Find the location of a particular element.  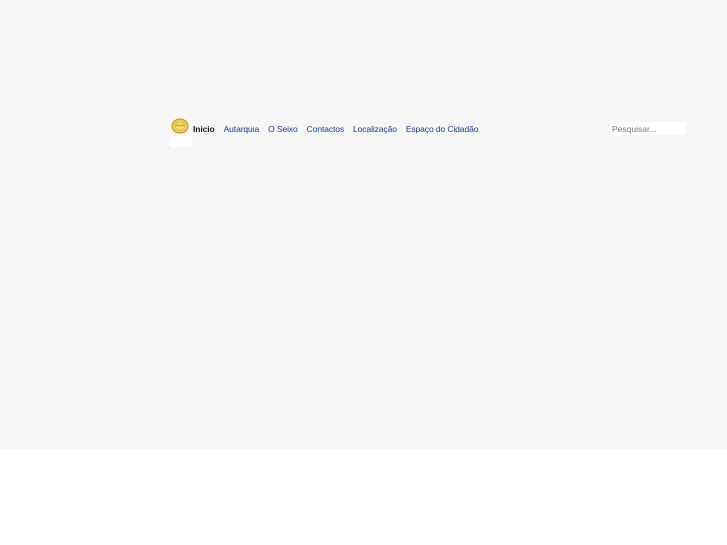

search-input is located at coordinates (648, 128).